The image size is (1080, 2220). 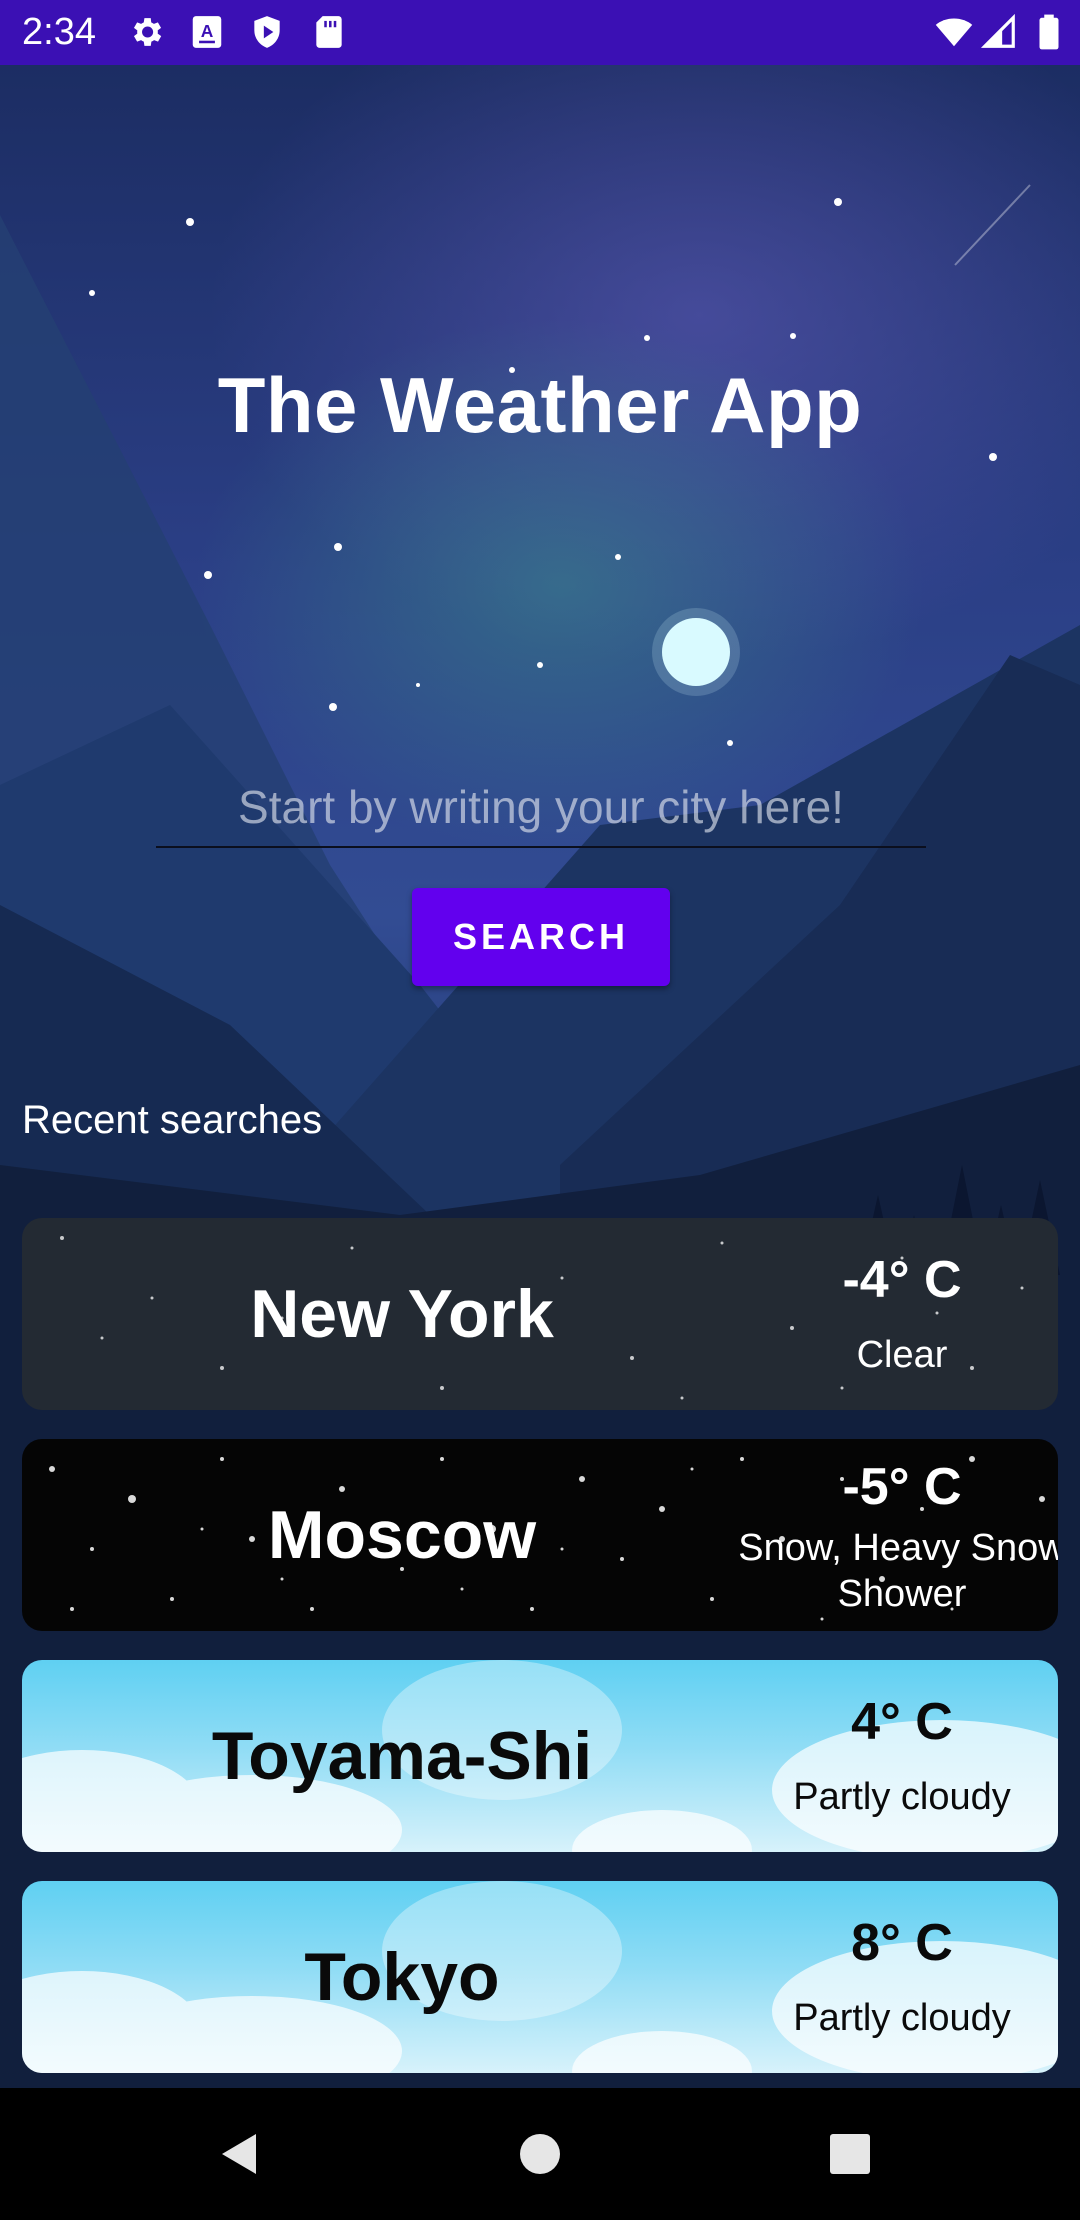 I want to click on card-city-name: Moscow, so click(x=402, y=1535).